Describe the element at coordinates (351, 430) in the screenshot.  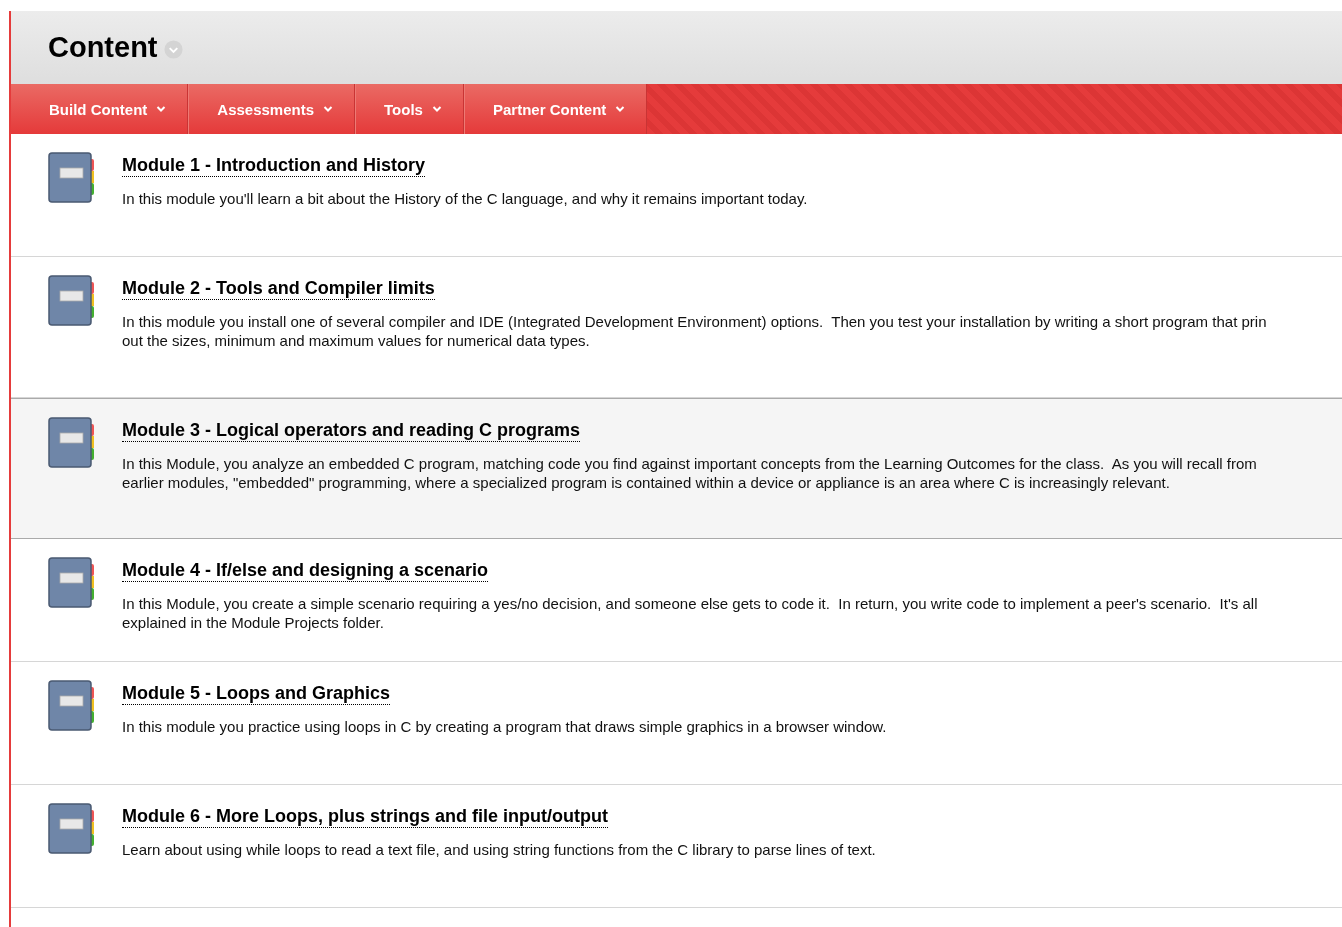
I see `module-title-link: Module 3 - Logical operators and reading C programs` at that location.